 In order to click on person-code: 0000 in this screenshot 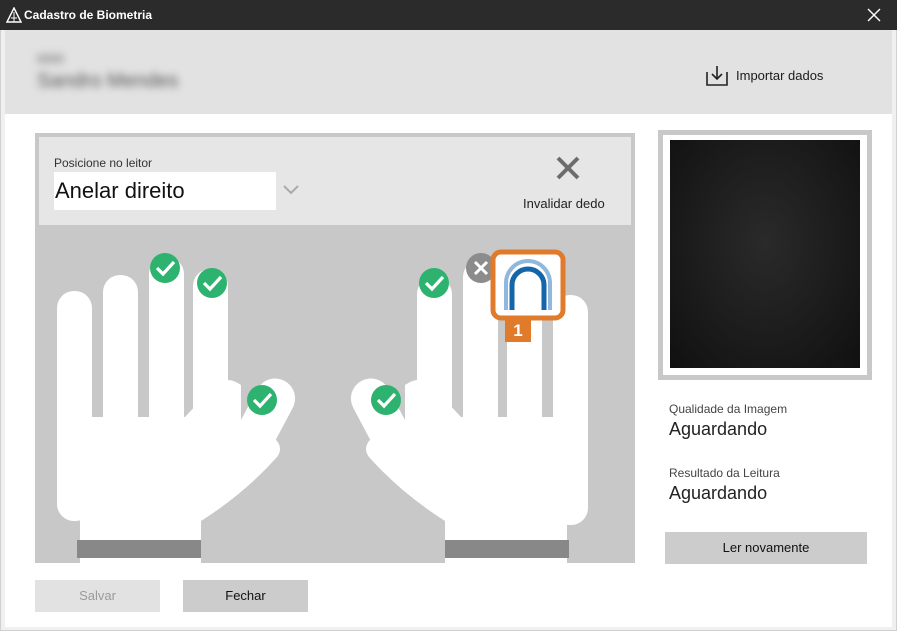, I will do `click(50, 59)`.